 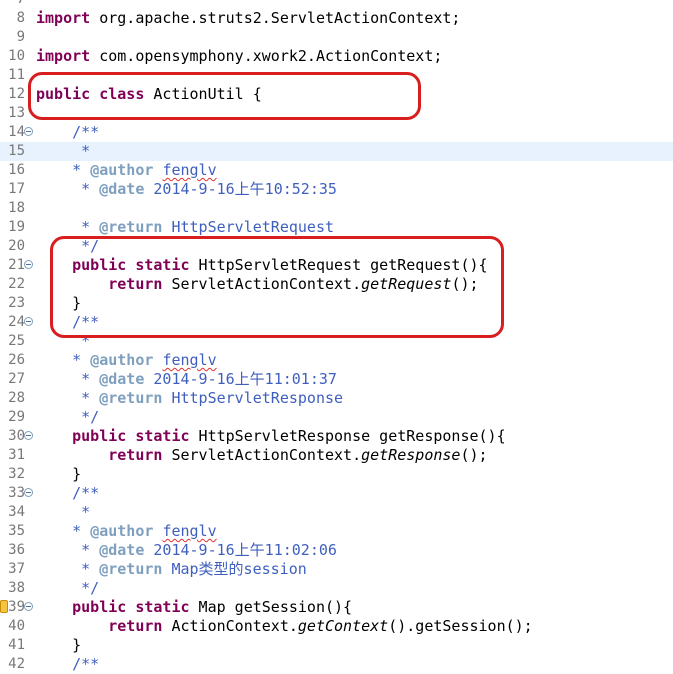 I want to click on code-line: 27 * @date 2014-9-16上午11:01:37, so click(x=336, y=379).